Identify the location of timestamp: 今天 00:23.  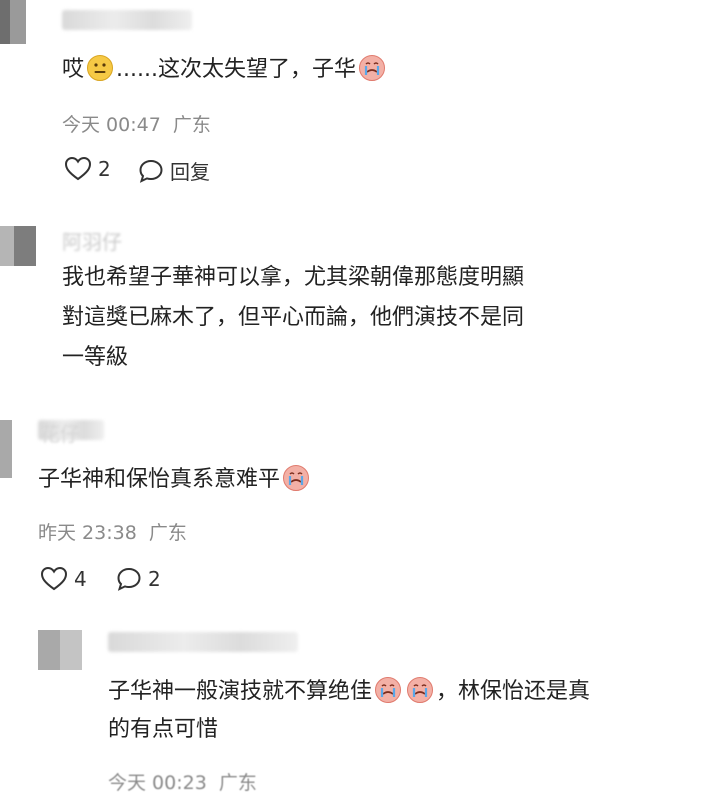
(157, 783).